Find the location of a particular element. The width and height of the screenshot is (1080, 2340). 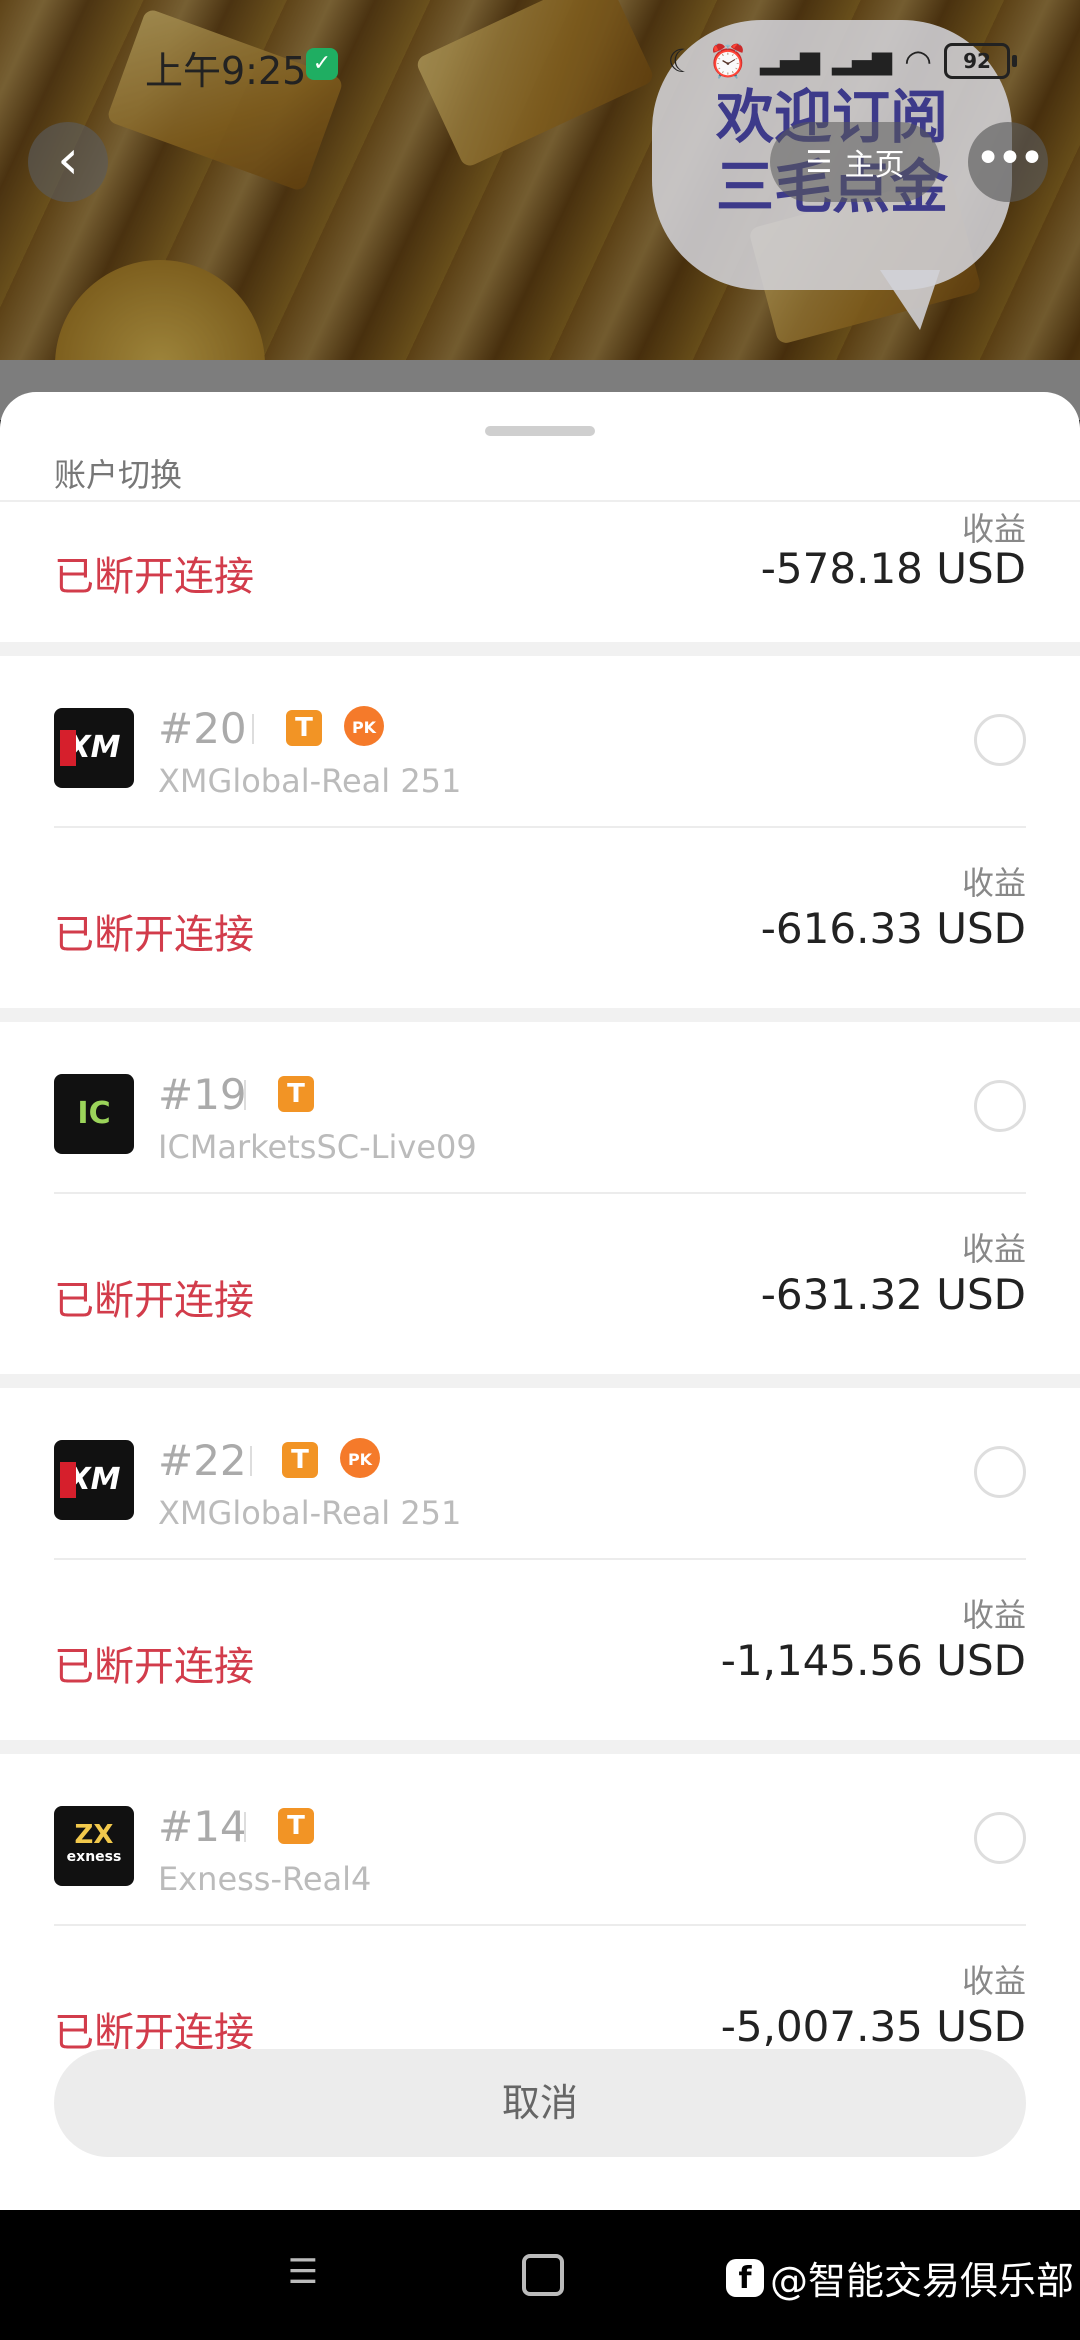

more-button: ••• is located at coordinates (1008, 162).